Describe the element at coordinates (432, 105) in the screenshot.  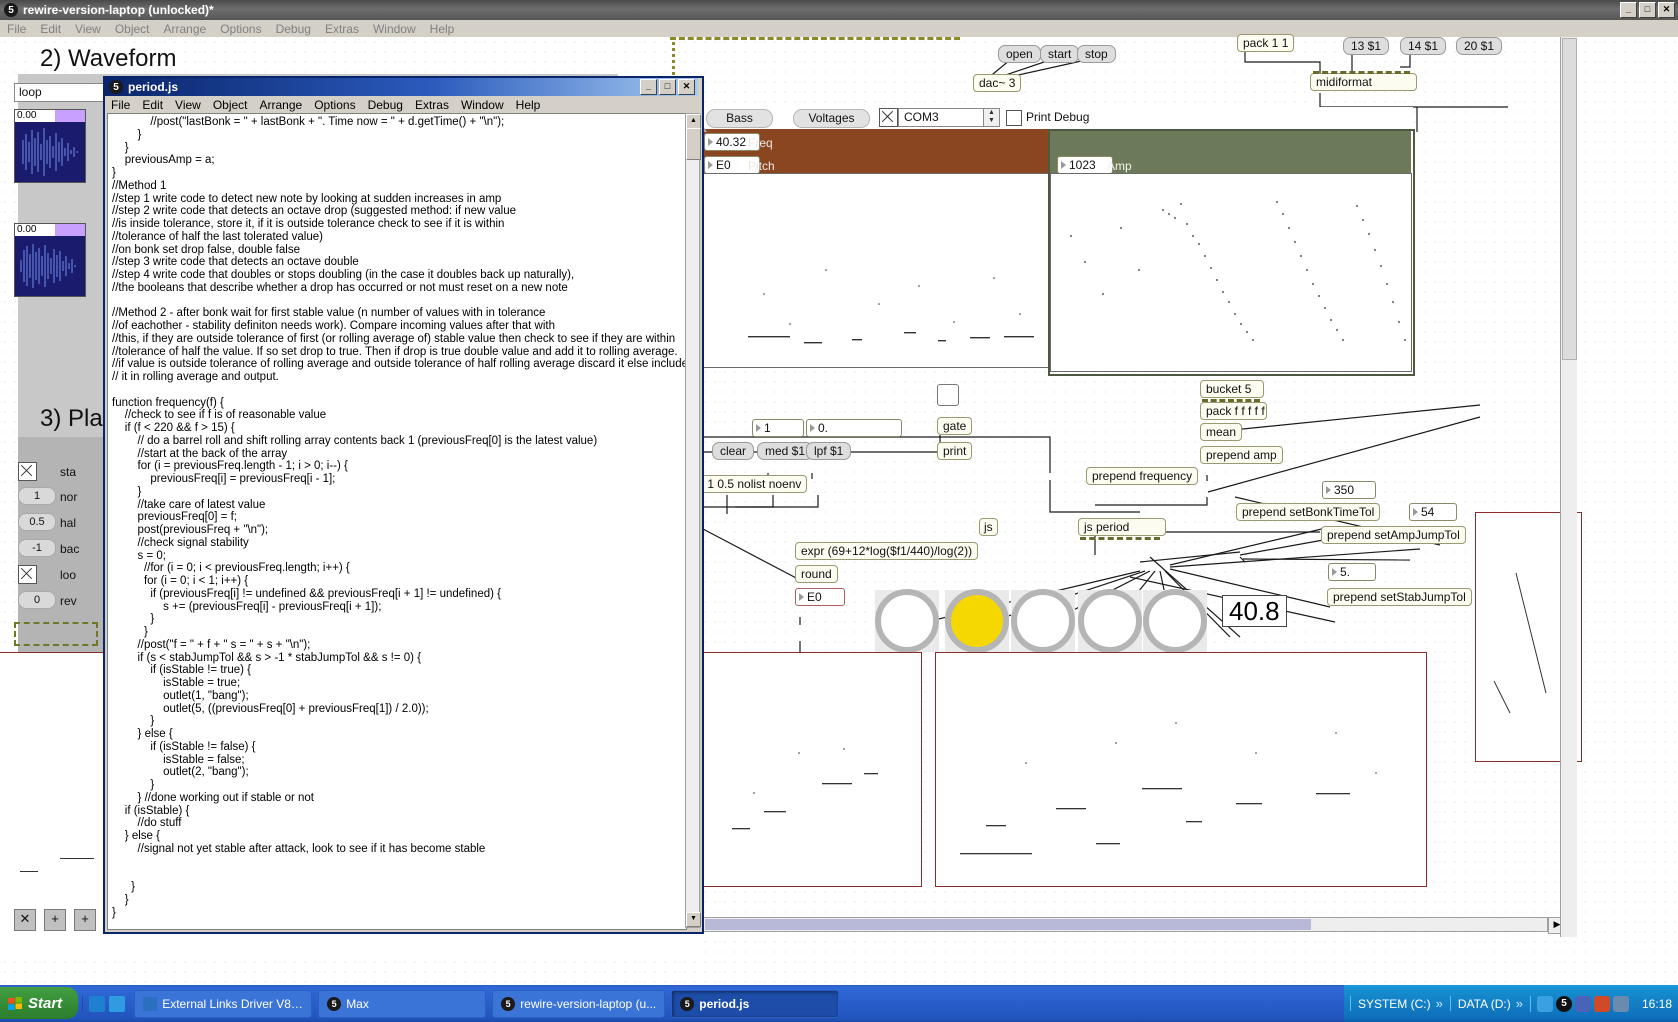
I see `editor-menu-extras: Extras` at that location.